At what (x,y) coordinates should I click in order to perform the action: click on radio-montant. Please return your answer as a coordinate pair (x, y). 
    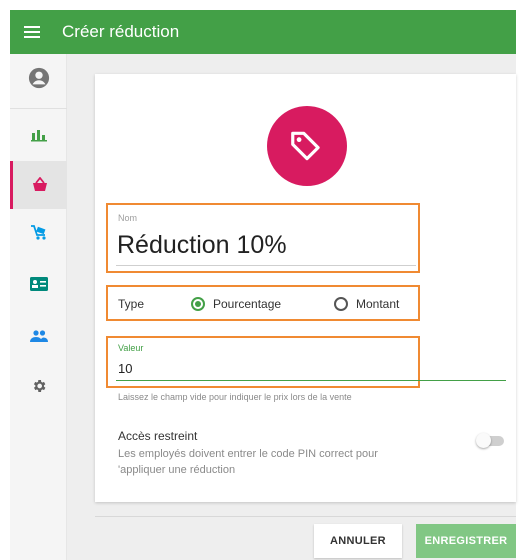
    Looking at the image, I should click on (341, 304).